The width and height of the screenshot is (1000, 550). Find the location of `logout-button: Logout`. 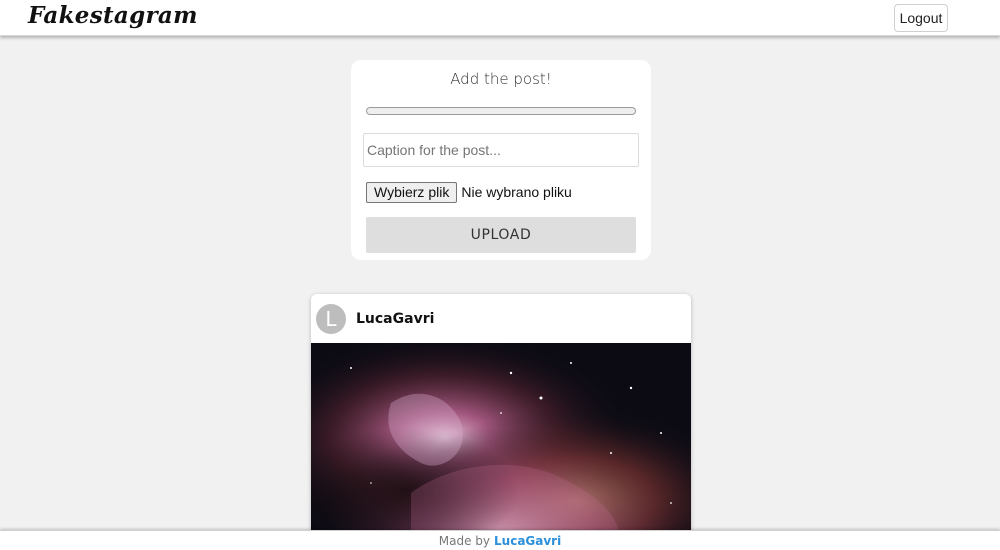

logout-button: Logout is located at coordinates (921, 18).